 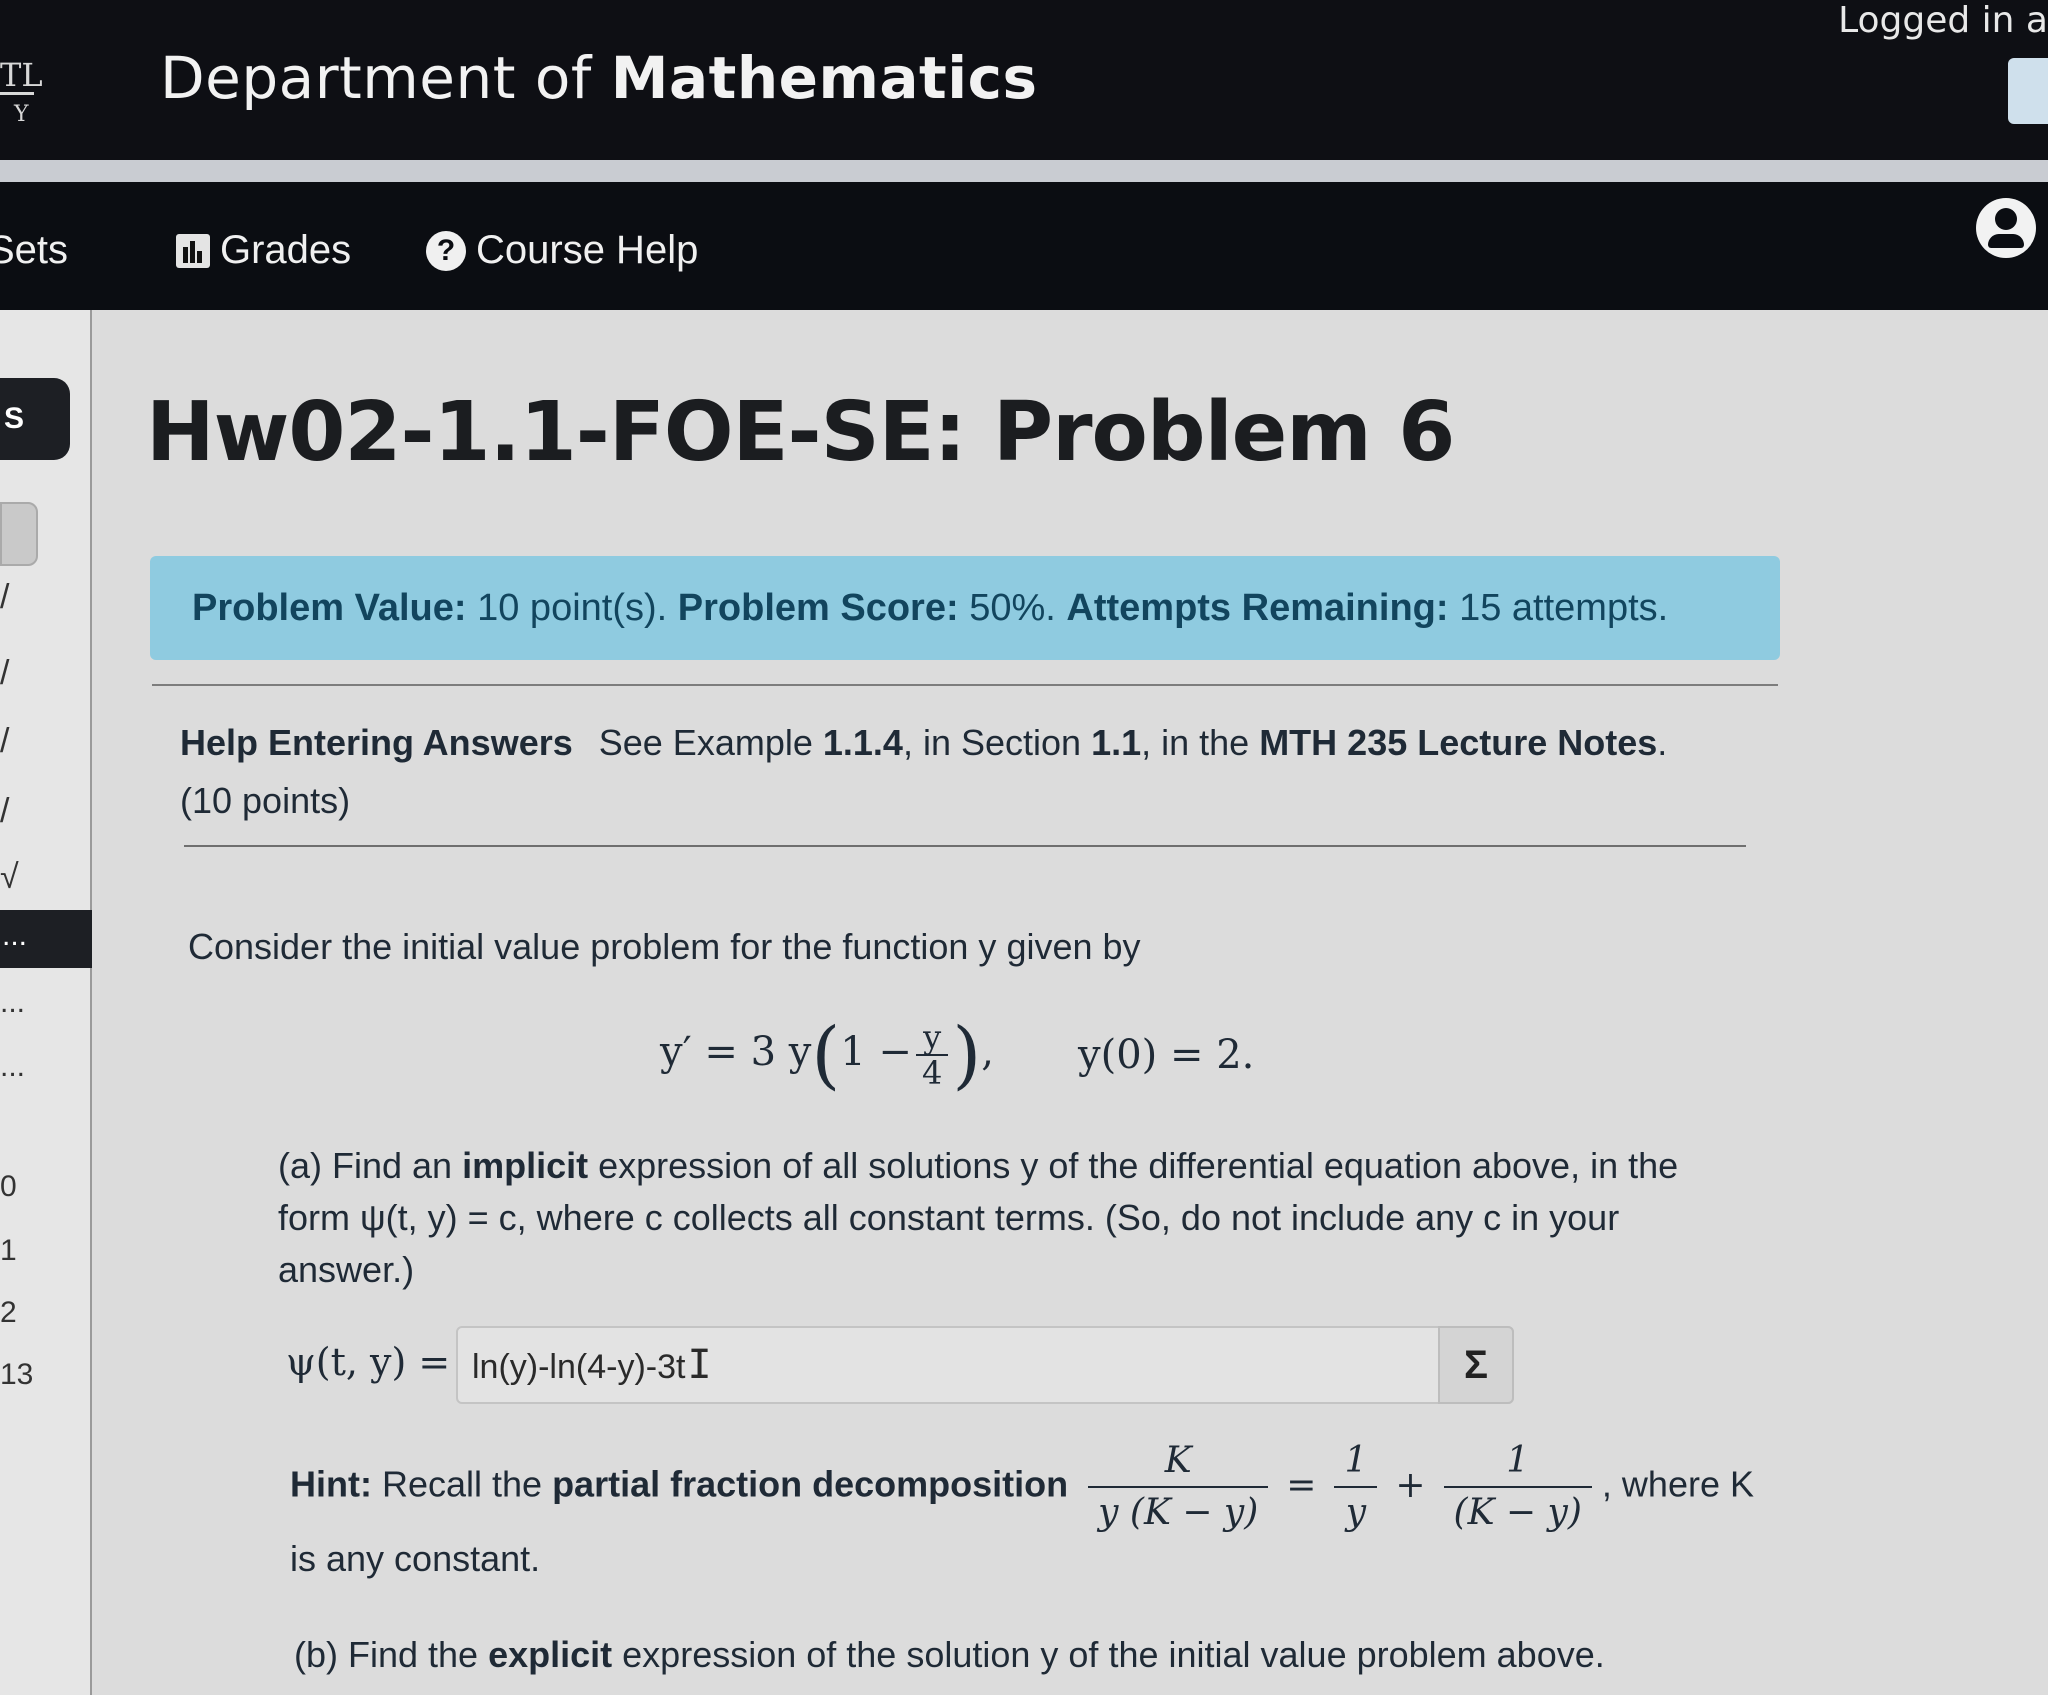 What do you see at coordinates (932, 1073) in the screenshot?
I see `eq-frac-den: 4` at bounding box center [932, 1073].